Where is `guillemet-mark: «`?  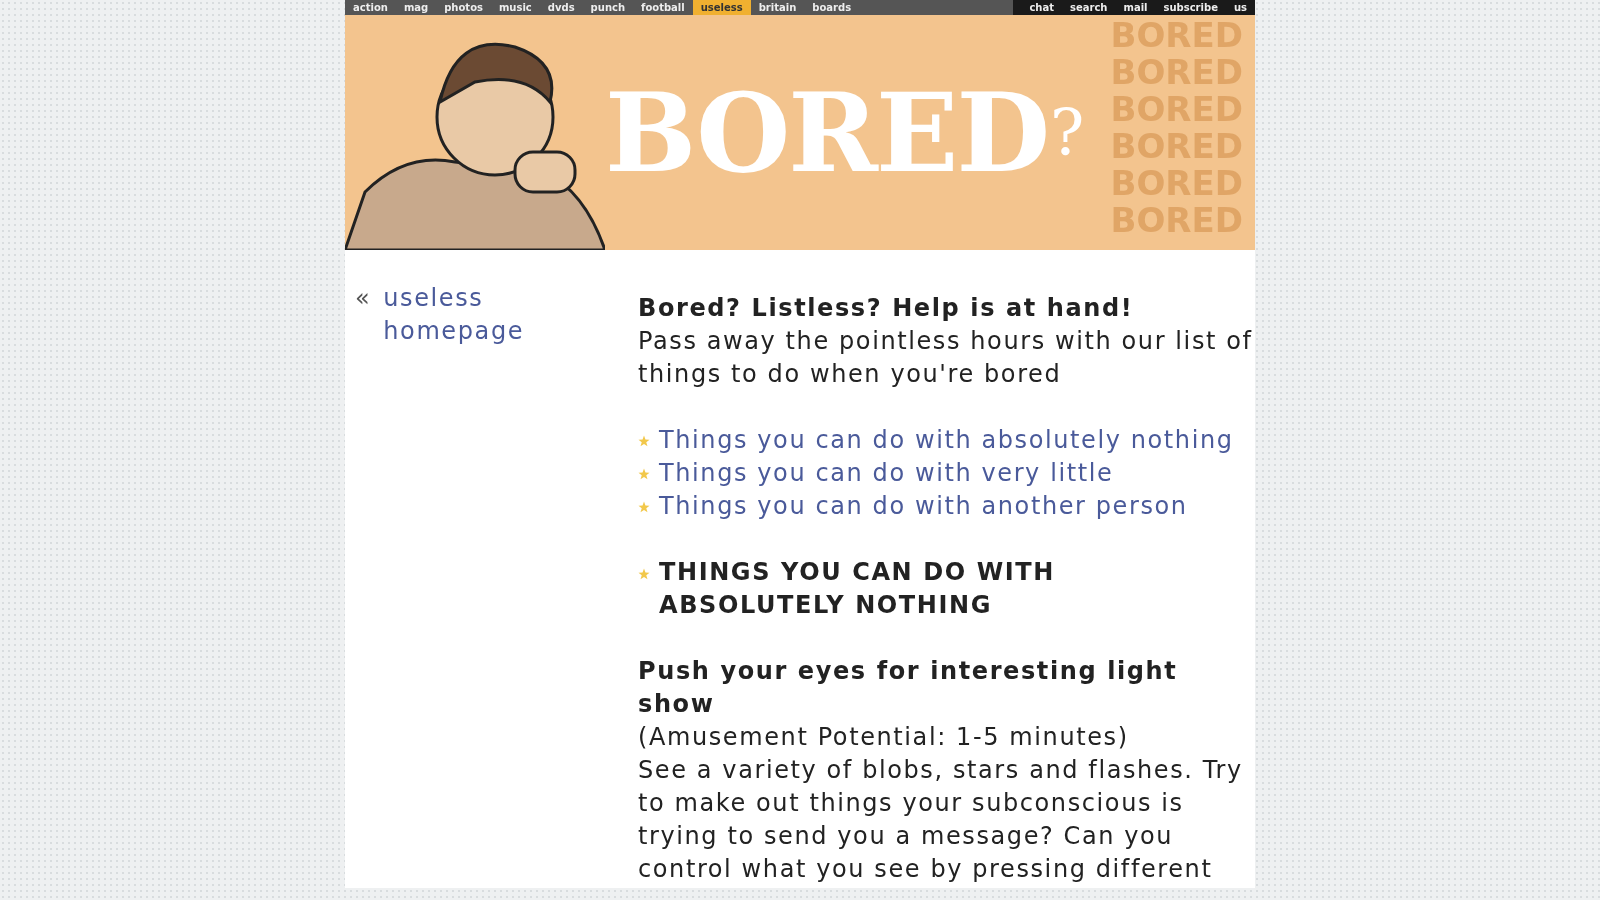 guillemet-mark: « is located at coordinates (363, 298).